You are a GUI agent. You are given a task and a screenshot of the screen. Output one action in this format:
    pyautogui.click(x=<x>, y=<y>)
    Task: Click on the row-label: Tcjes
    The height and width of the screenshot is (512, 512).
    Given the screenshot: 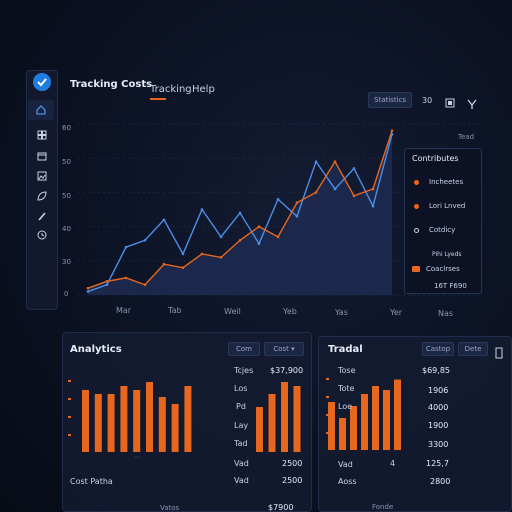 What is the action you would take?
    pyautogui.click(x=244, y=370)
    